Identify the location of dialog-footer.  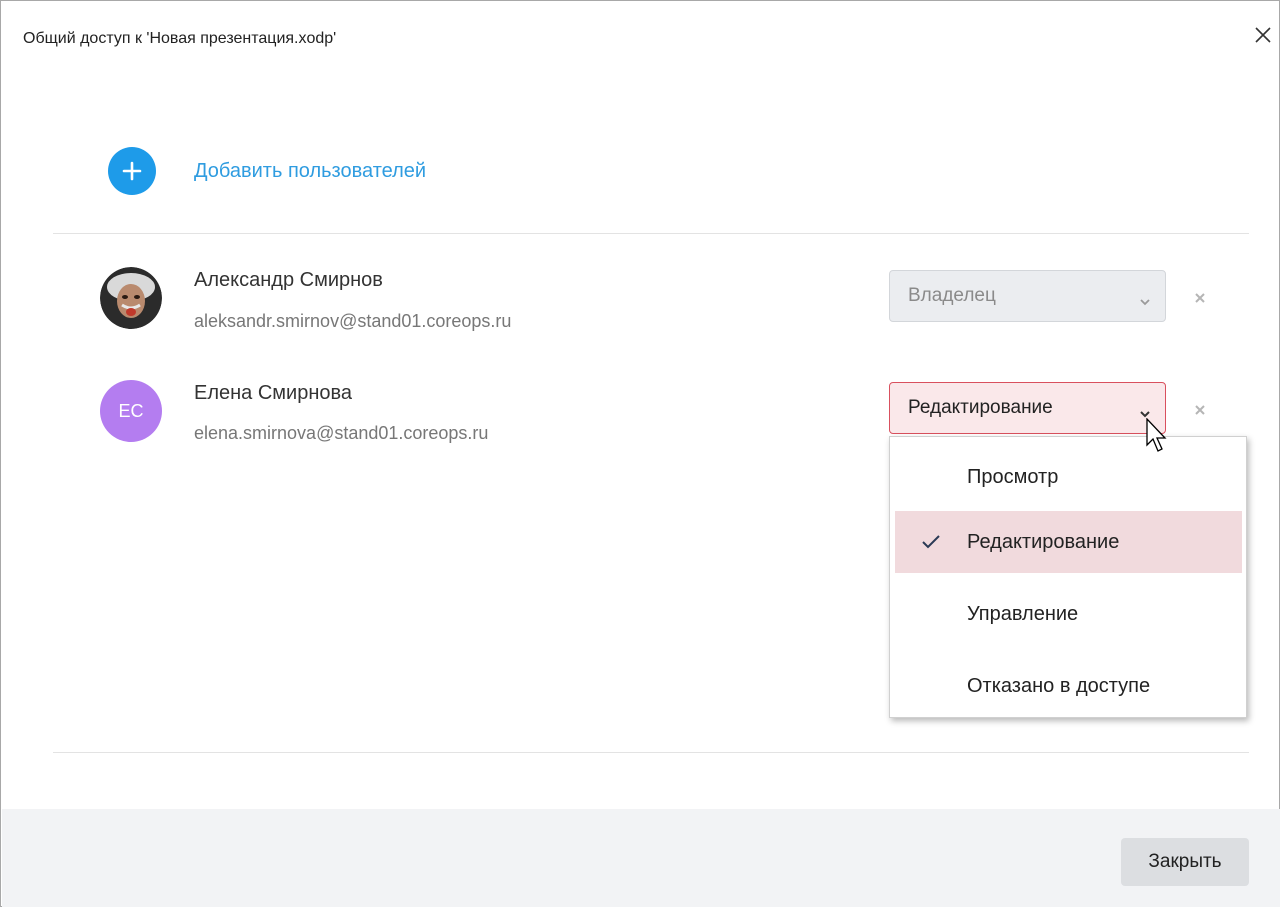
(641, 858).